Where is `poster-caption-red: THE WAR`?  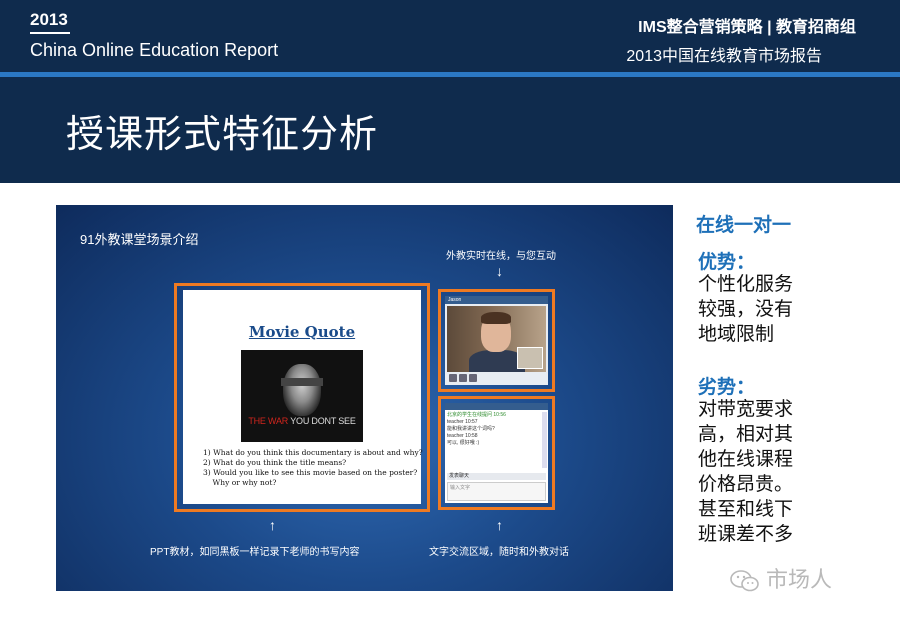 poster-caption-red: THE WAR is located at coordinates (268, 421).